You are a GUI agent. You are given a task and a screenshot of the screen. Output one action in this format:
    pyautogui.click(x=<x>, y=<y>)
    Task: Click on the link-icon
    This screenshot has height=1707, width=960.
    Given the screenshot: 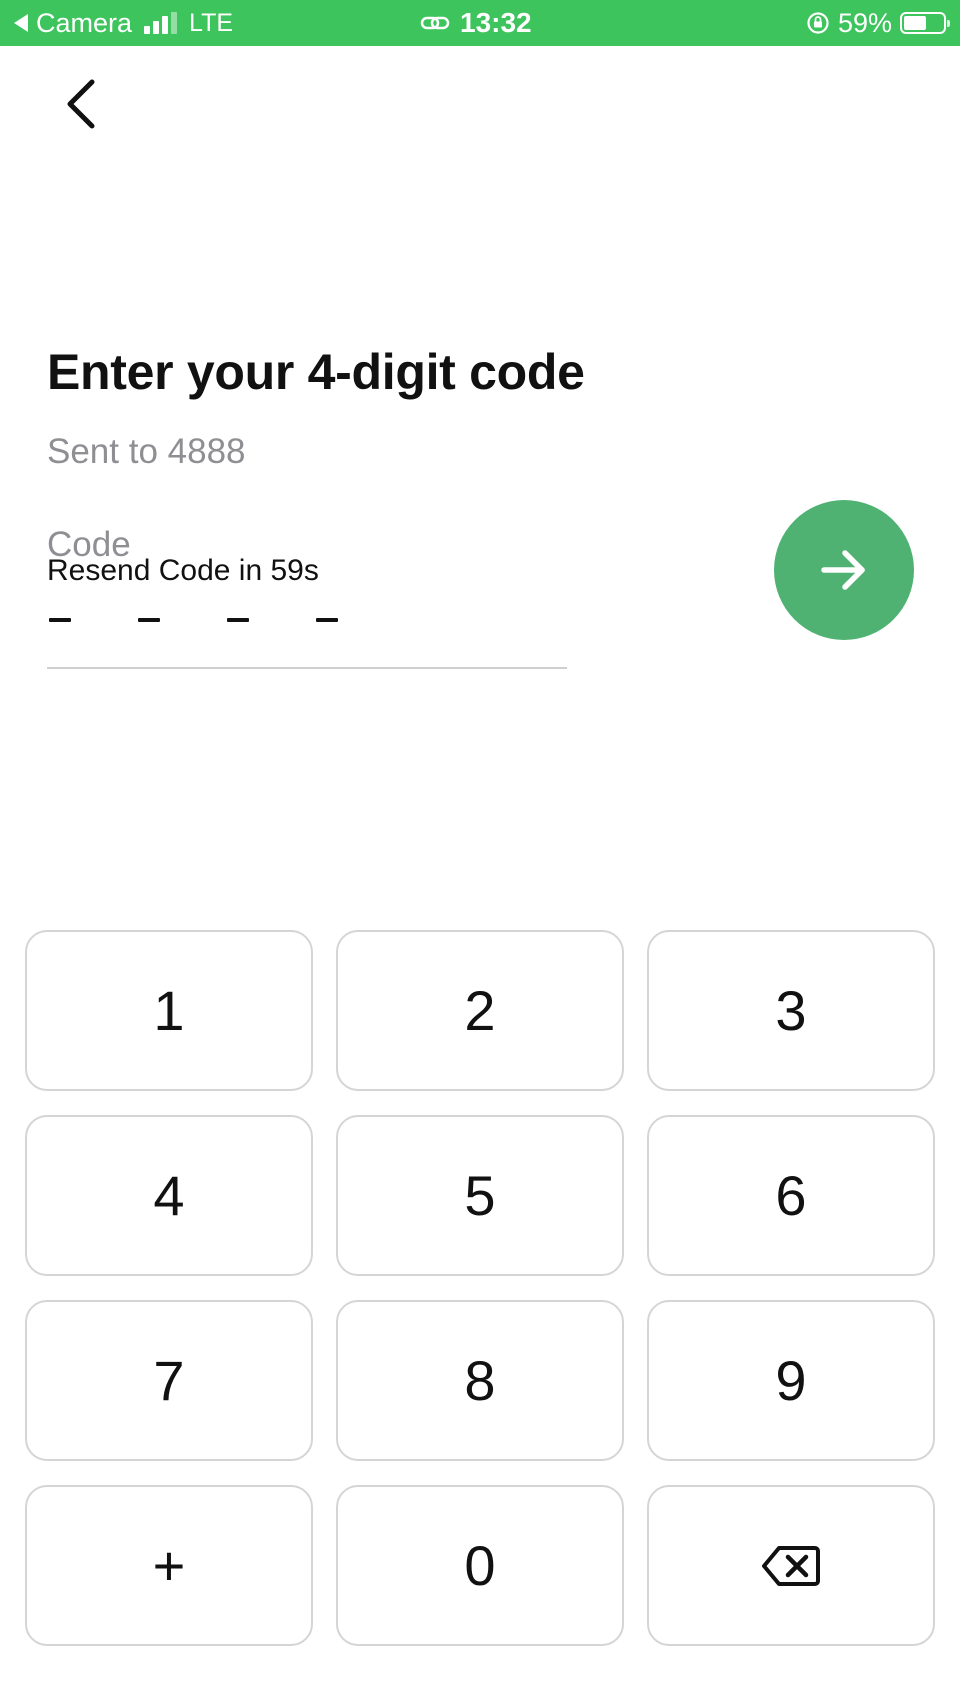 What is the action you would take?
    pyautogui.click(x=435, y=23)
    